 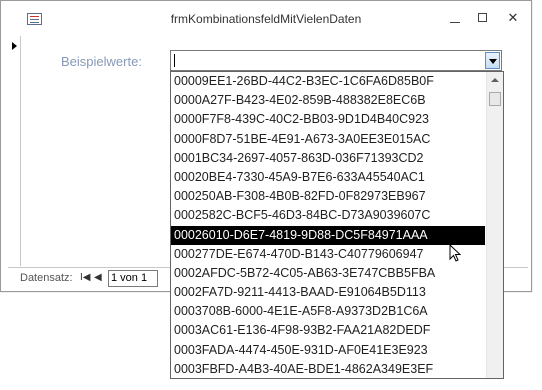 What do you see at coordinates (328, 158) in the screenshot?
I see `dropdown-item: 0001BC34-2697-4057-863D-036F71393CD2` at bounding box center [328, 158].